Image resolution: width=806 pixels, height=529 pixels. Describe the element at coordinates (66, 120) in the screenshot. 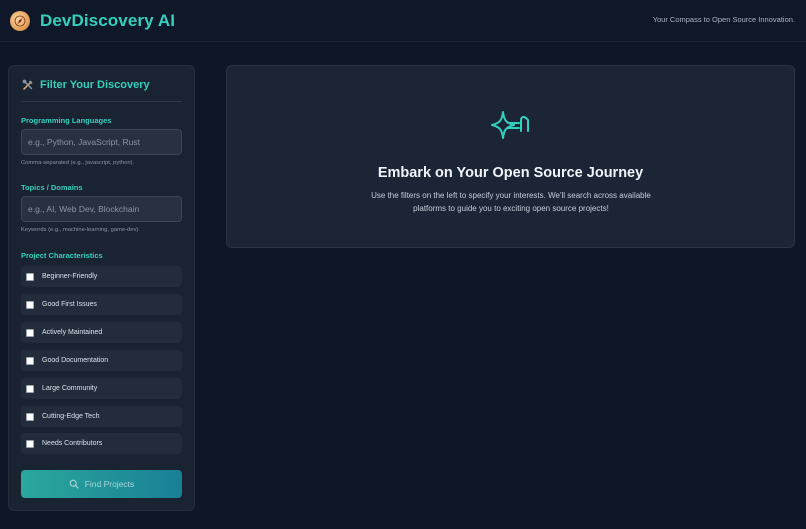

I see `languages-label: Programming Languages` at that location.